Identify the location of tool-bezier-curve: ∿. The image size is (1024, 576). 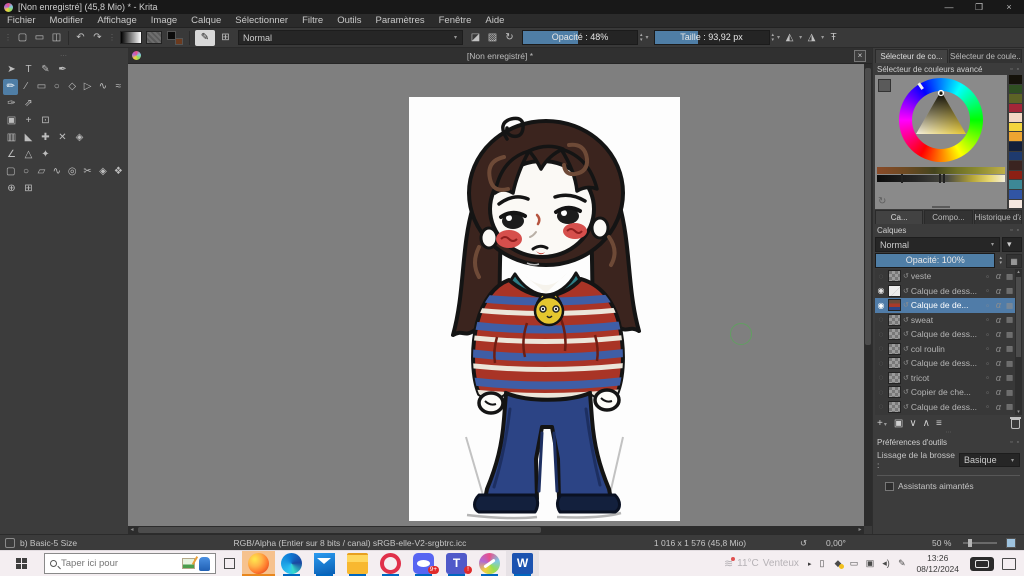
(102, 87).